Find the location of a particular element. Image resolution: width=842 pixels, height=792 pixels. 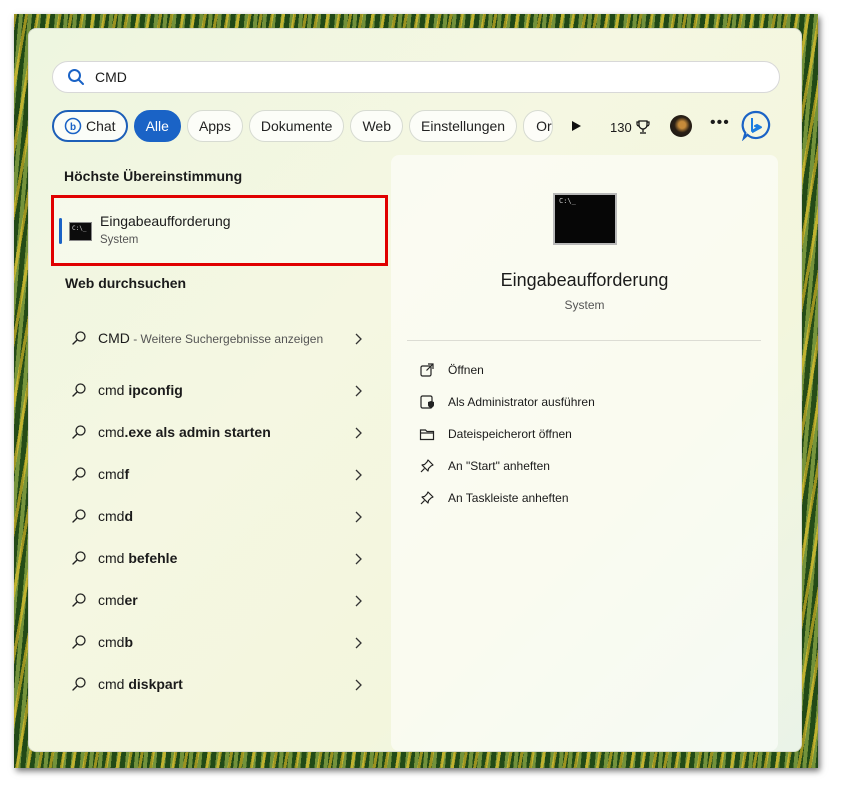

preview-action: Als Administrator ausführen is located at coordinates (507, 402).